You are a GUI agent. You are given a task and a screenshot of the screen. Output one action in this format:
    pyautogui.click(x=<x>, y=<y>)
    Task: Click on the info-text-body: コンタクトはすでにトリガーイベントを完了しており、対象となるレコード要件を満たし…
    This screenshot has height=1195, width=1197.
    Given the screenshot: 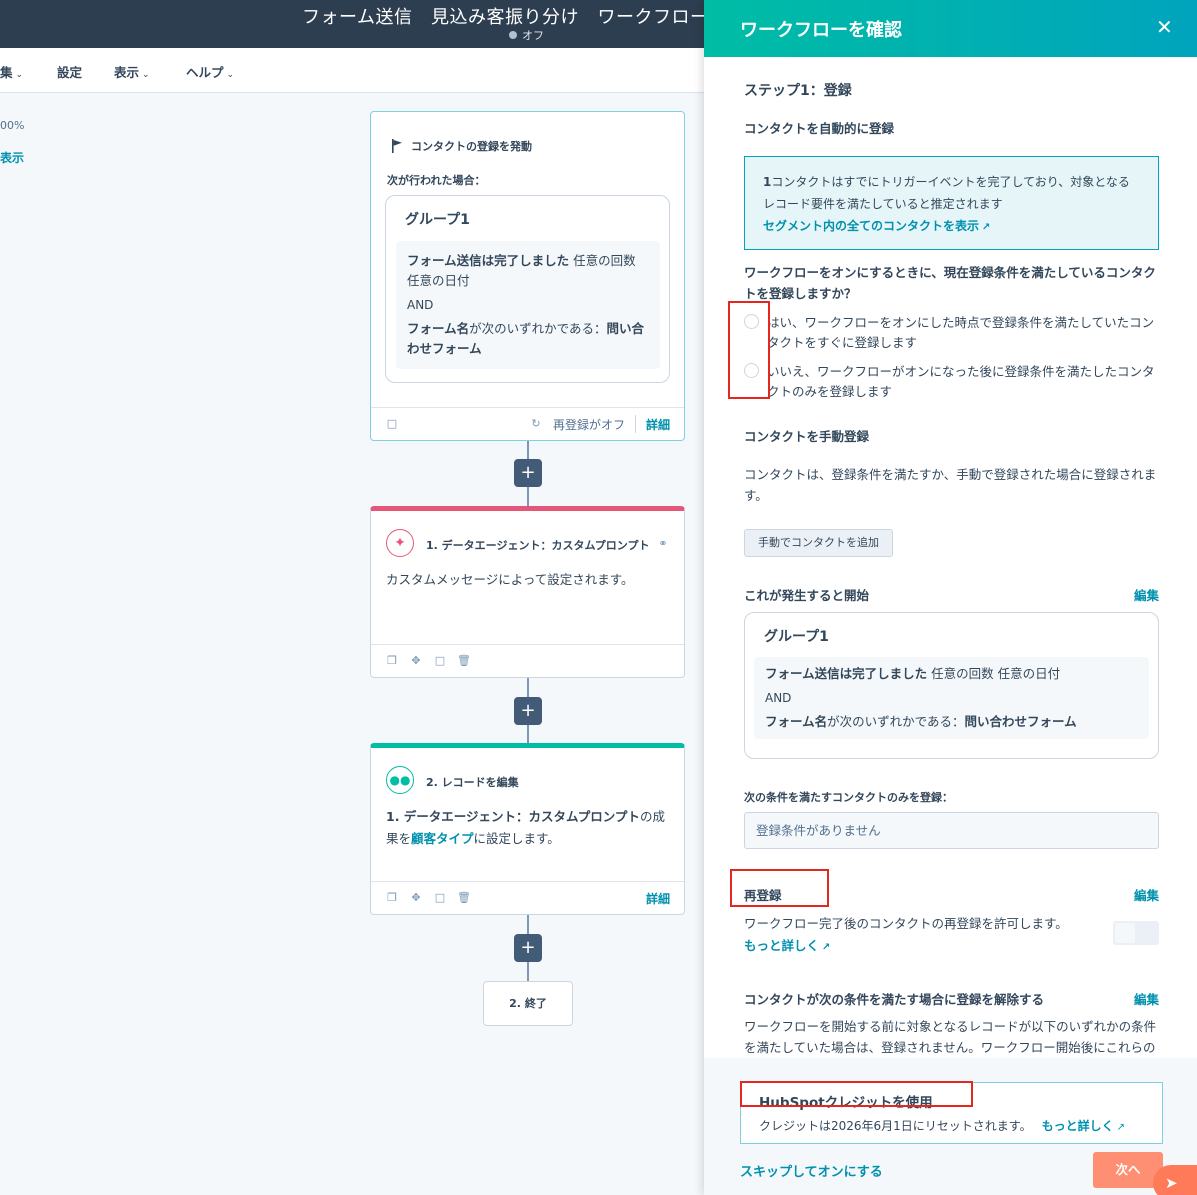 What is the action you would take?
    pyautogui.click(x=946, y=193)
    